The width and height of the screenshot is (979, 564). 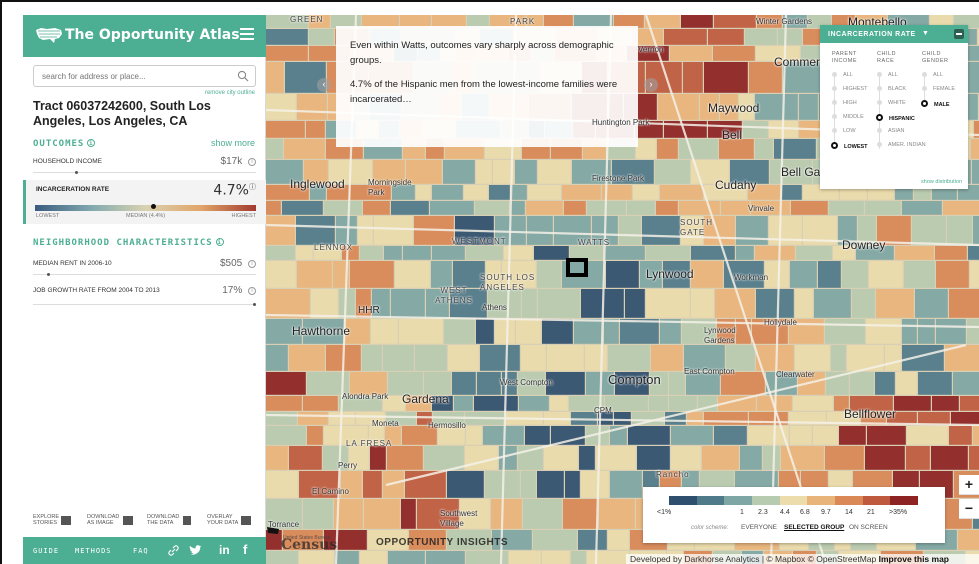 I want to click on median-rent-row: MEDIAN RENT IN 2006-10 $505 i, so click(x=144, y=263).